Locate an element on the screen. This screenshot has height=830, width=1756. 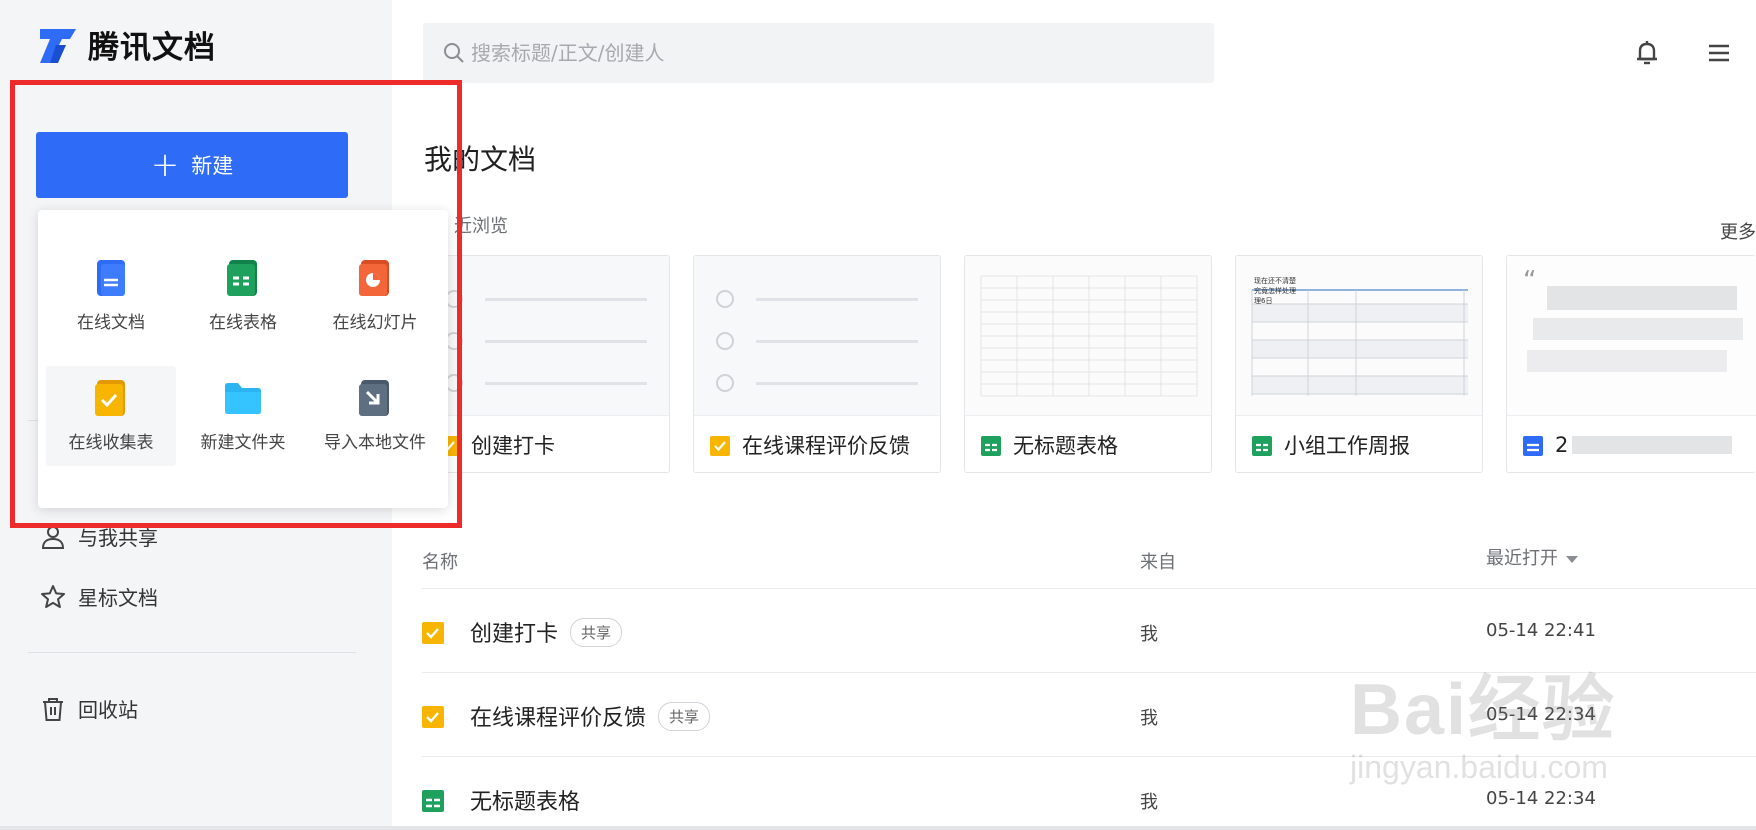
sidebar-item-shared-with-me: 与我共享 is located at coordinates (99, 536).